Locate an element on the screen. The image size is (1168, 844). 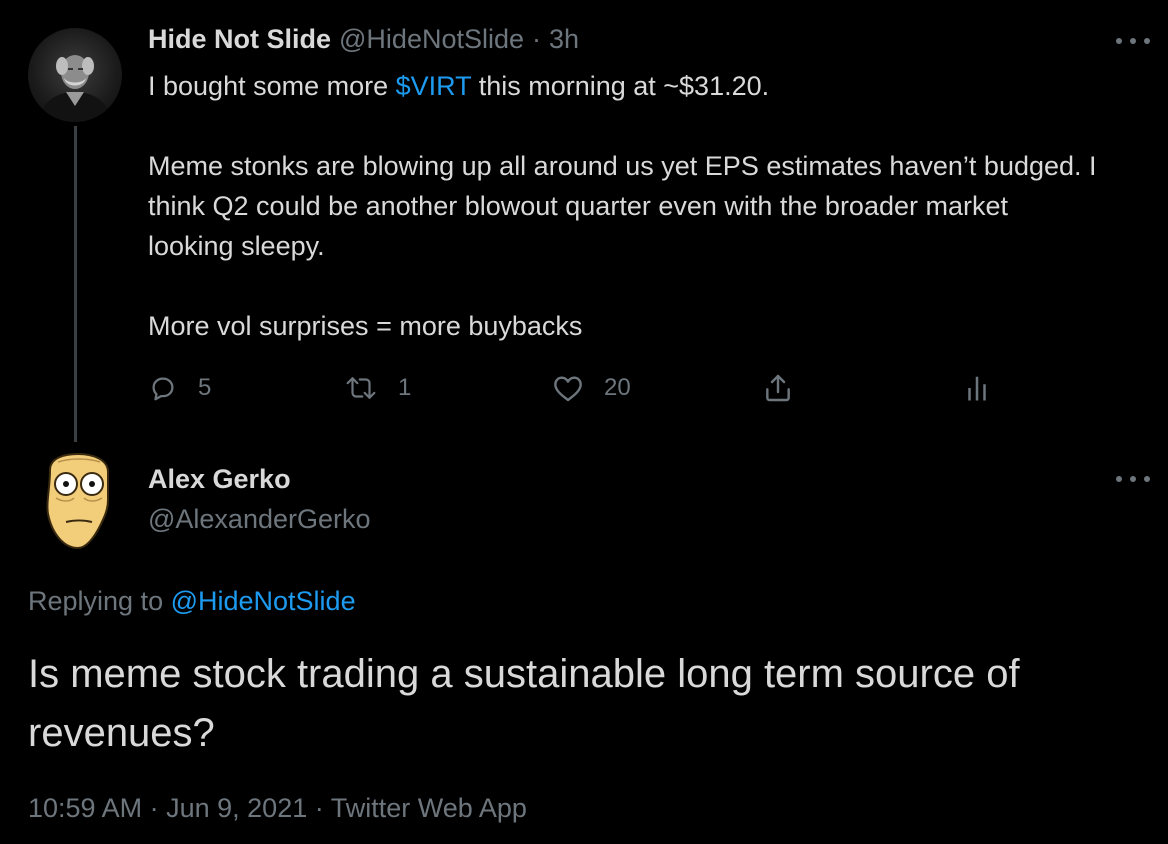
parent-author-name: Hide Not Slide is located at coordinates (239, 39).